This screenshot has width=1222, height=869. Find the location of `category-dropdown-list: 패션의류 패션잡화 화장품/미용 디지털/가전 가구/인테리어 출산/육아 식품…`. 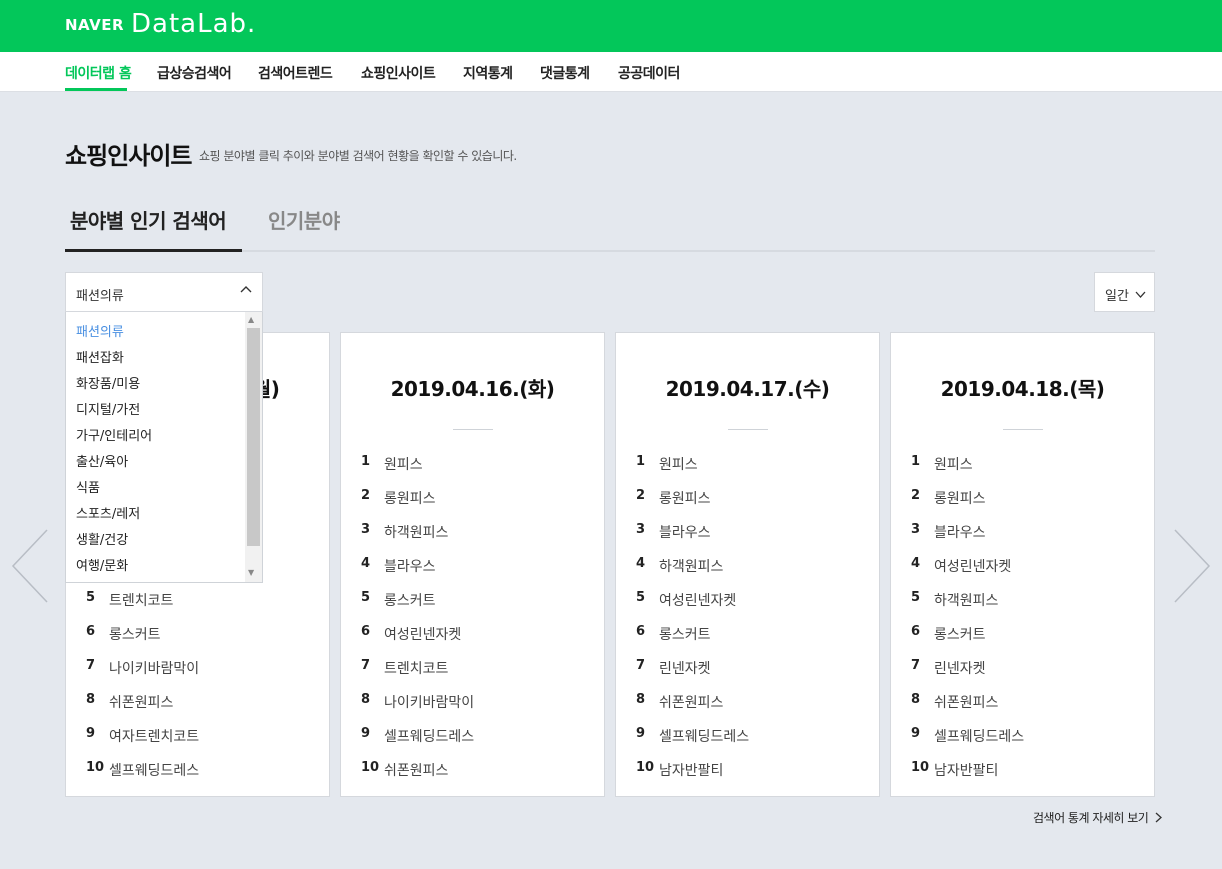

category-dropdown-list: 패션의류 패션잡화 화장품/미용 디지털/가전 가구/인테리어 출산/육아 식품… is located at coordinates (164, 447).